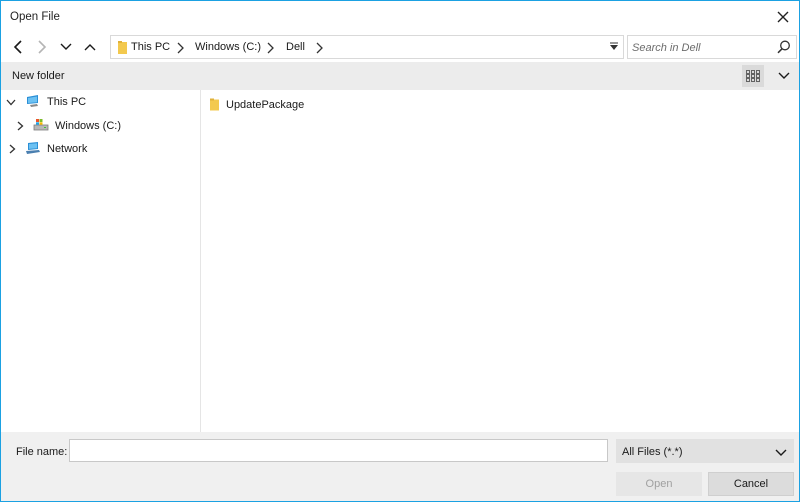 The width and height of the screenshot is (800, 502). Describe the element at coordinates (295, 47) in the screenshot. I see `breadcrumb-dell: Dell` at that location.